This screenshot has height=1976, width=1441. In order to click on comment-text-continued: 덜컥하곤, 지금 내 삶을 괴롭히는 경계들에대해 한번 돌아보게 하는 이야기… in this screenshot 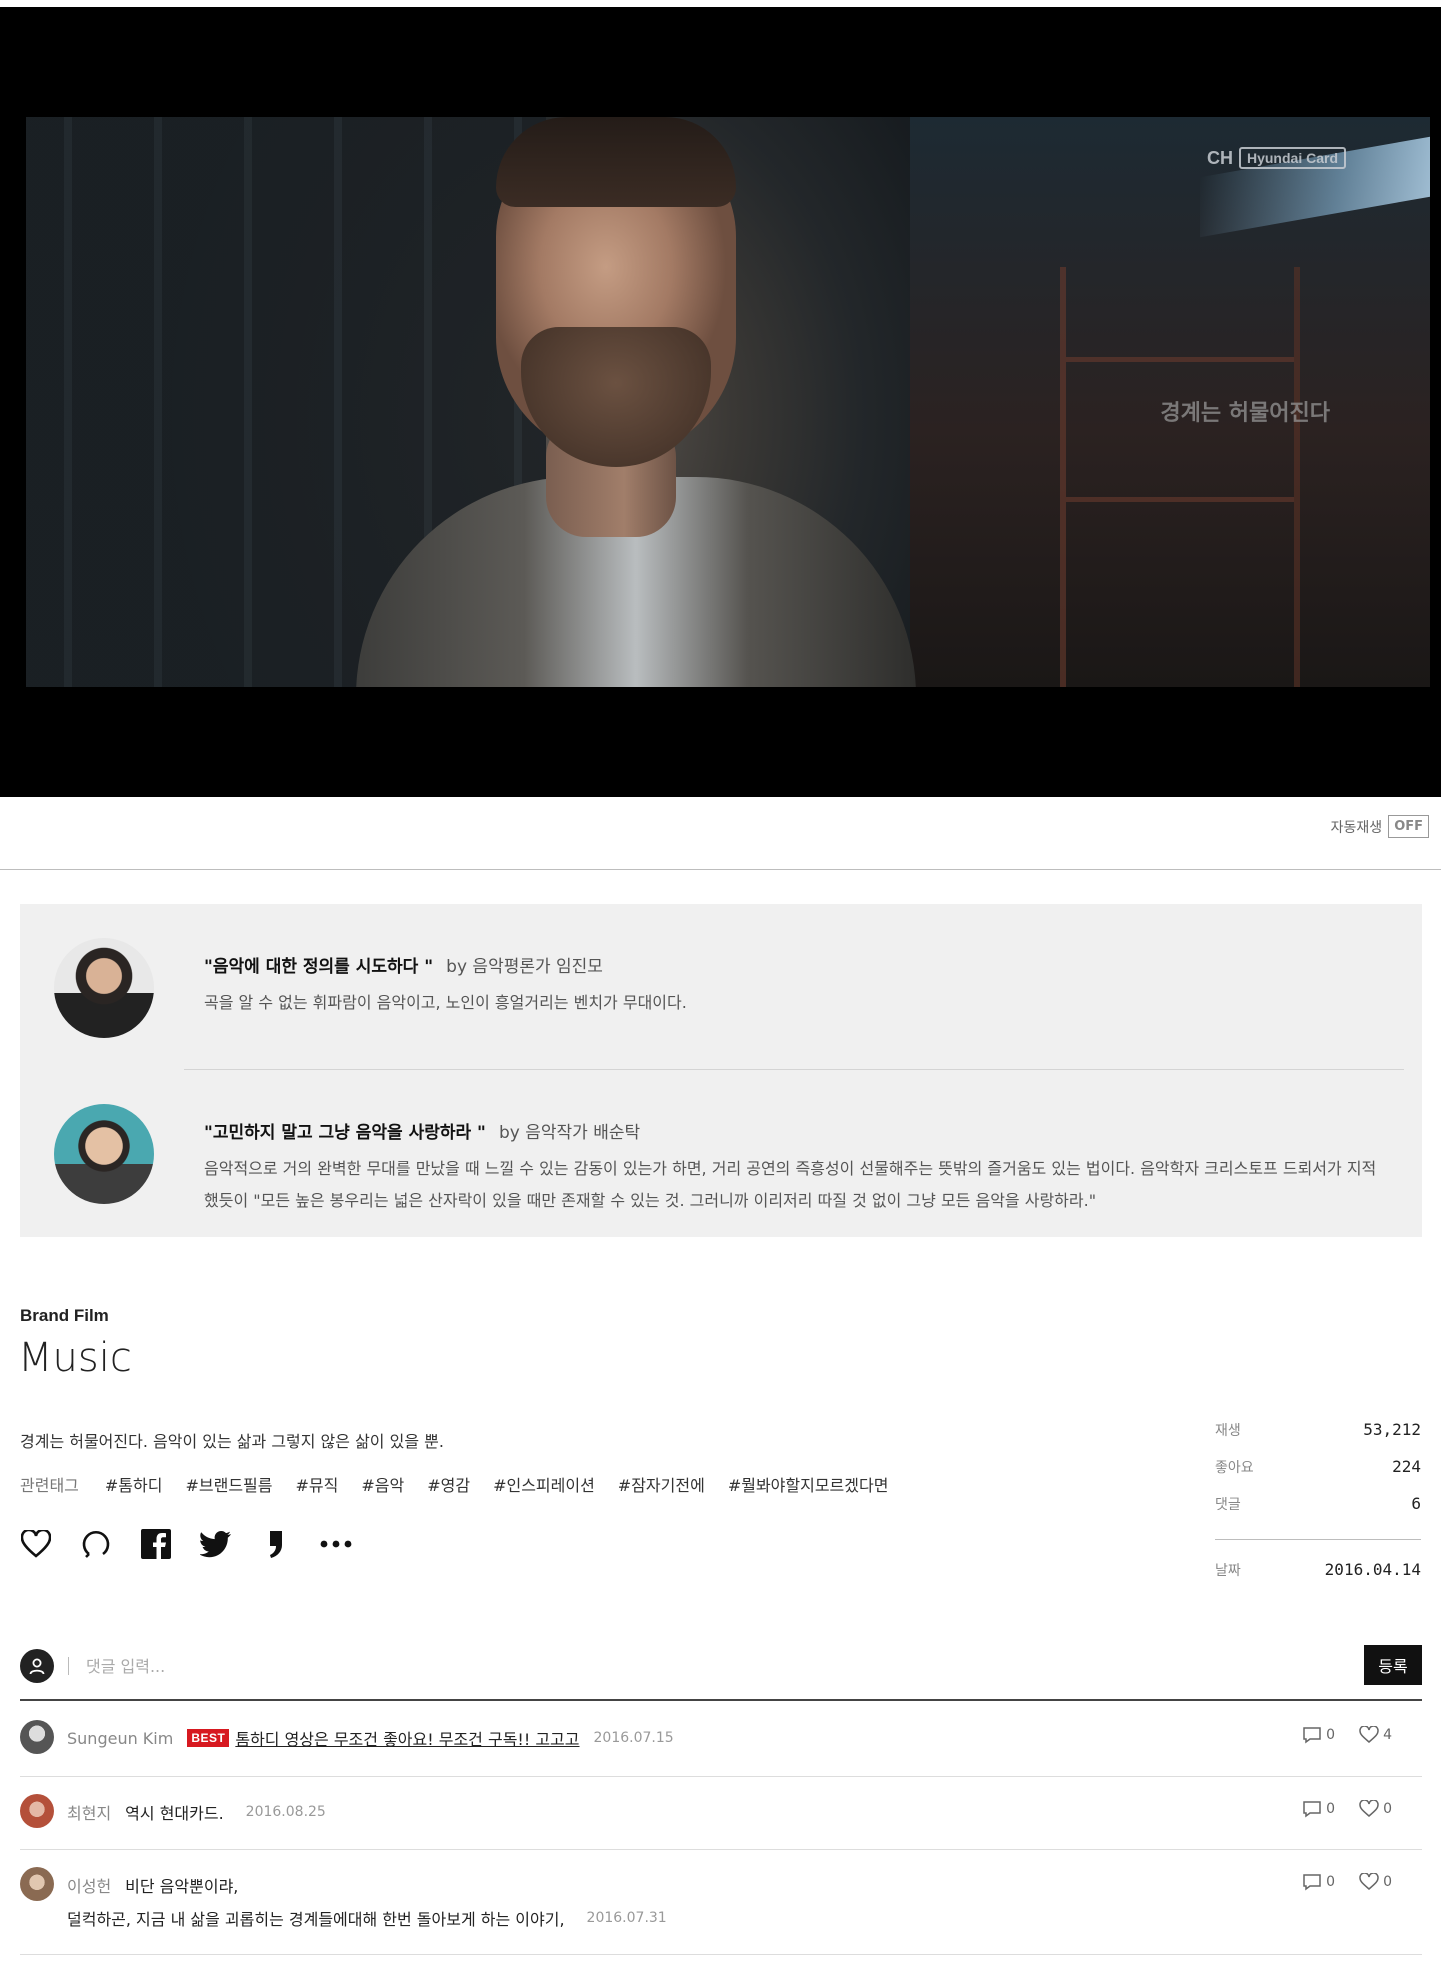, I will do `click(316, 1919)`.